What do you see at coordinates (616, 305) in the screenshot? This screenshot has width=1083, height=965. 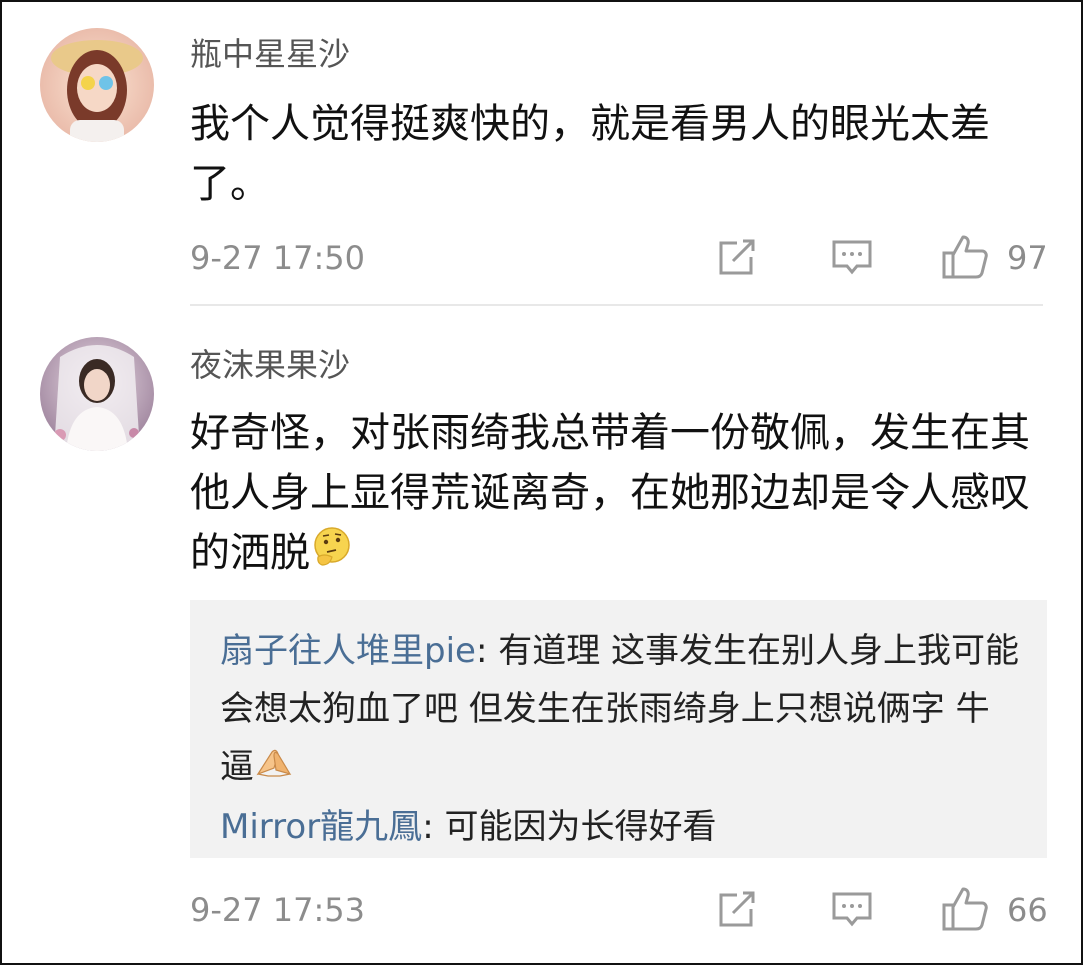 I see `comment-divider` at bounding box center [616, 305].